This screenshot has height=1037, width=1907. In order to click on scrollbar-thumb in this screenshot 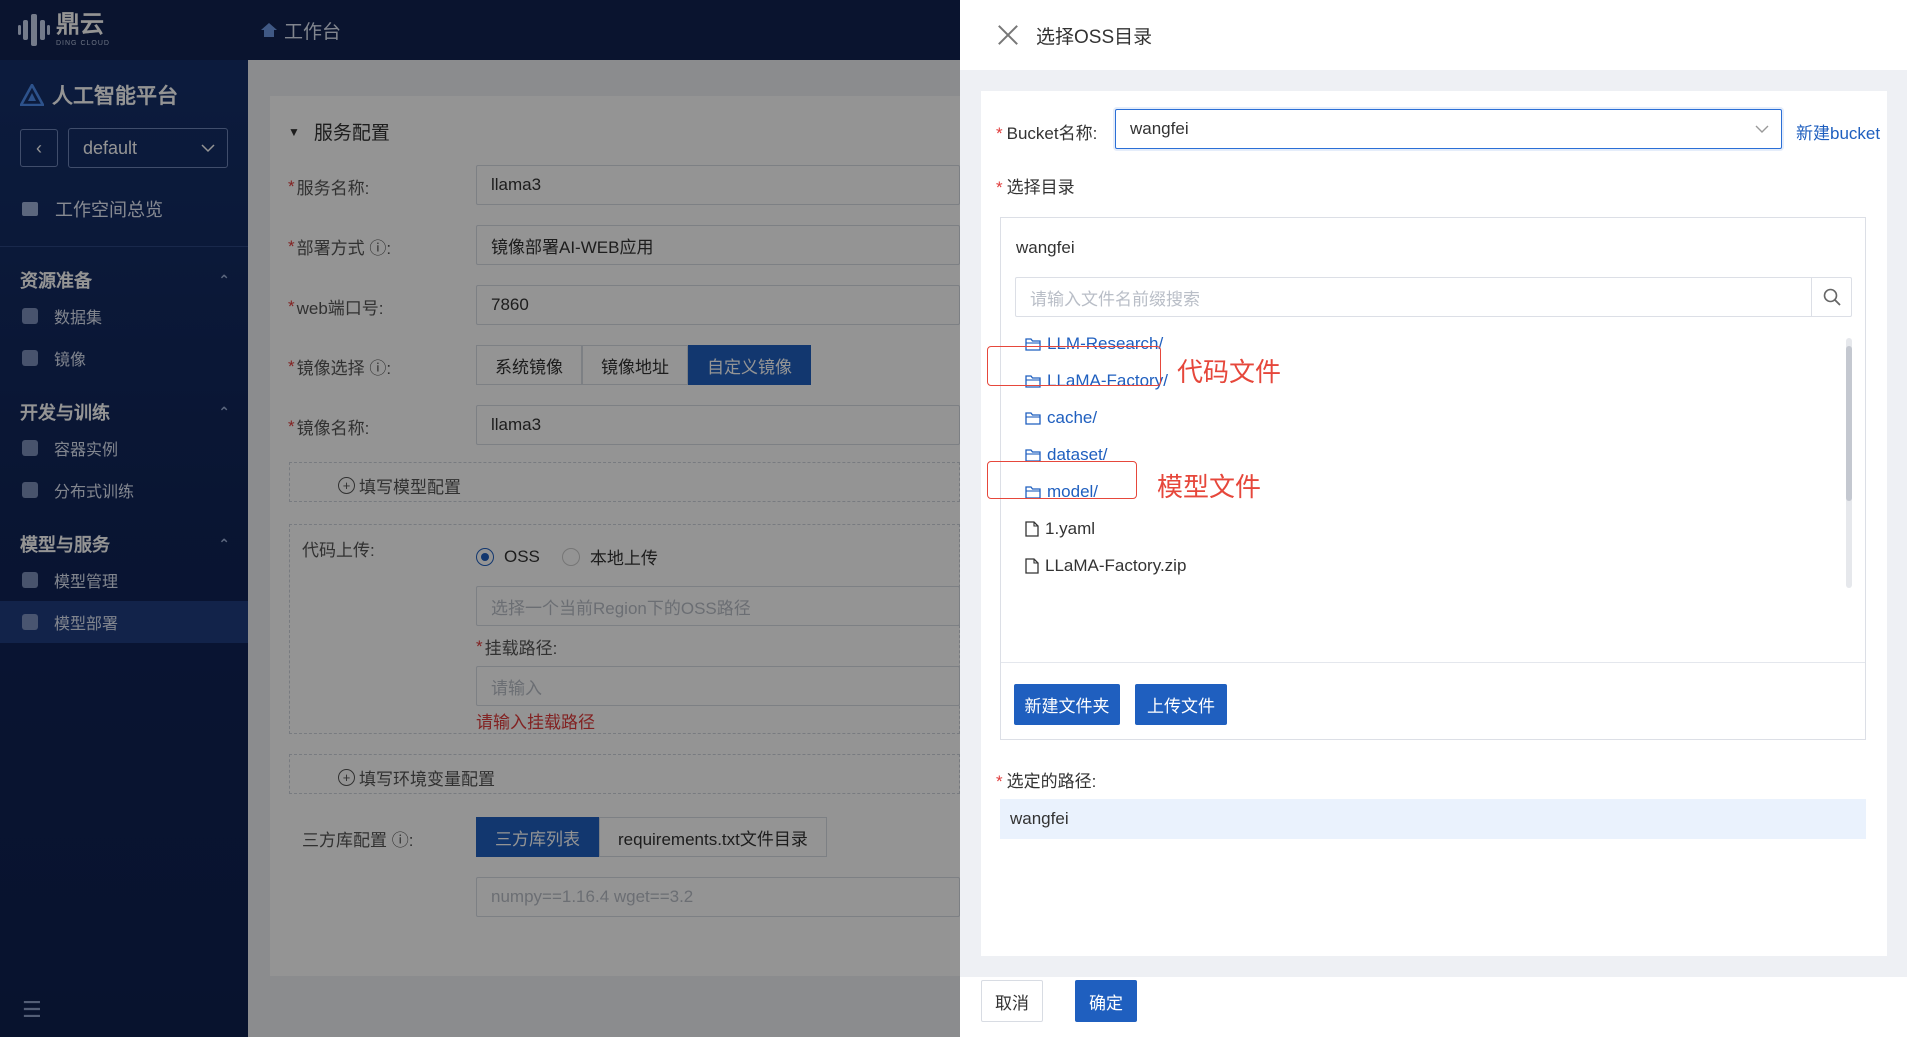, I will do `click(1849, 423)`.